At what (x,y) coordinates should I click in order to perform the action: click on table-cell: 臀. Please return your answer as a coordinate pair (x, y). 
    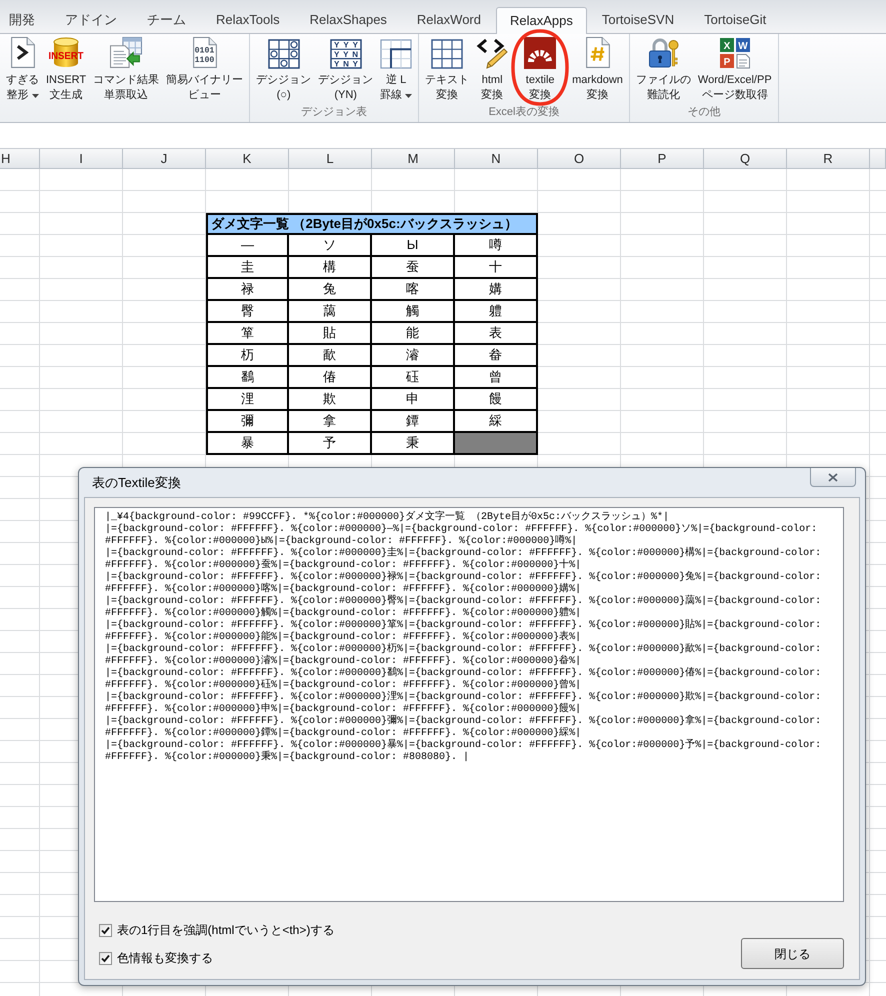
    Looking at the image, I should click on (247, 312).